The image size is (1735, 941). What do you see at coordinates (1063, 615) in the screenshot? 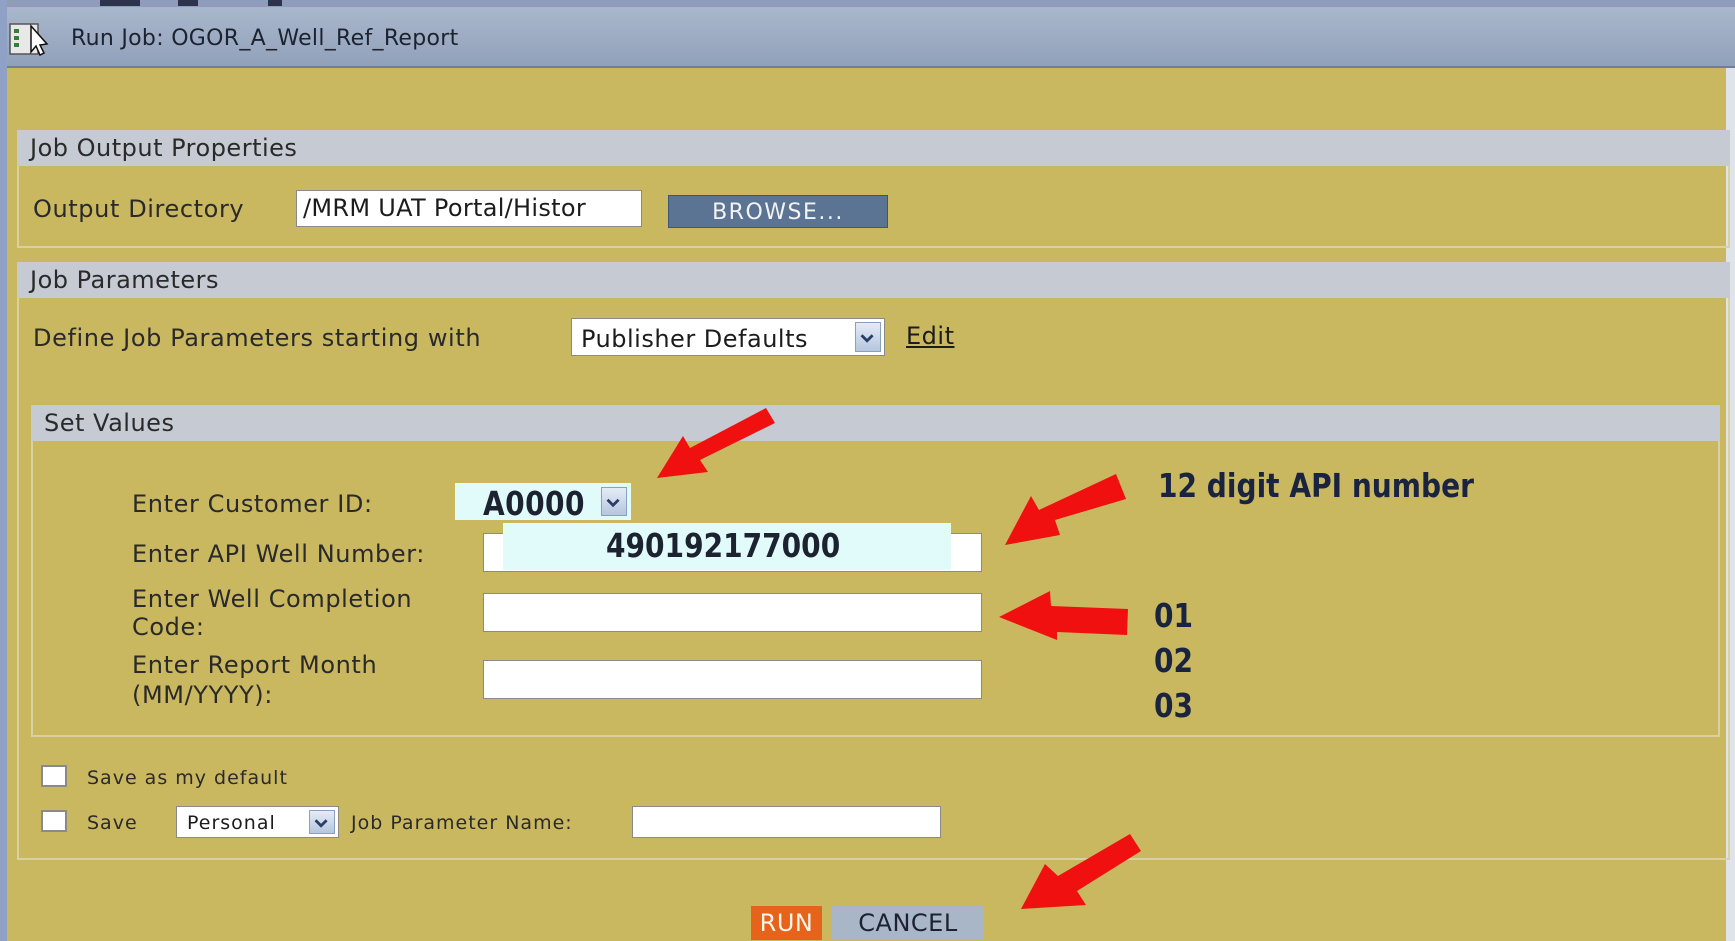
I see `arrow-to-completion-code` at bounding box center [1063, 615].